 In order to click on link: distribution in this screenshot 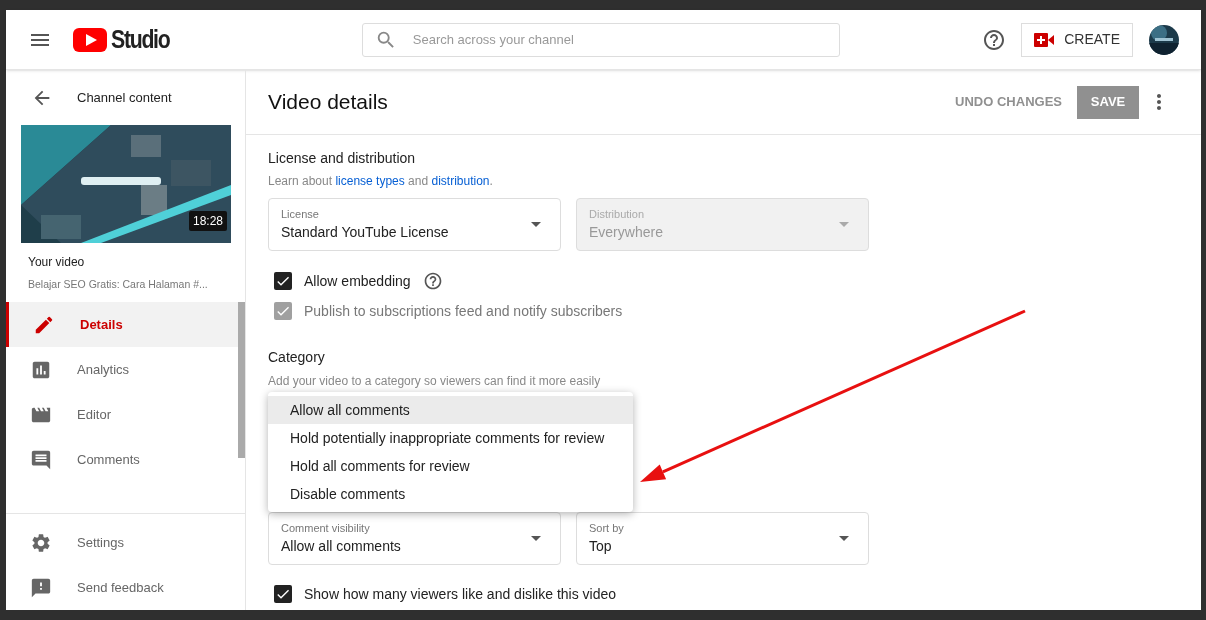, I will do `click(460, 181)`.